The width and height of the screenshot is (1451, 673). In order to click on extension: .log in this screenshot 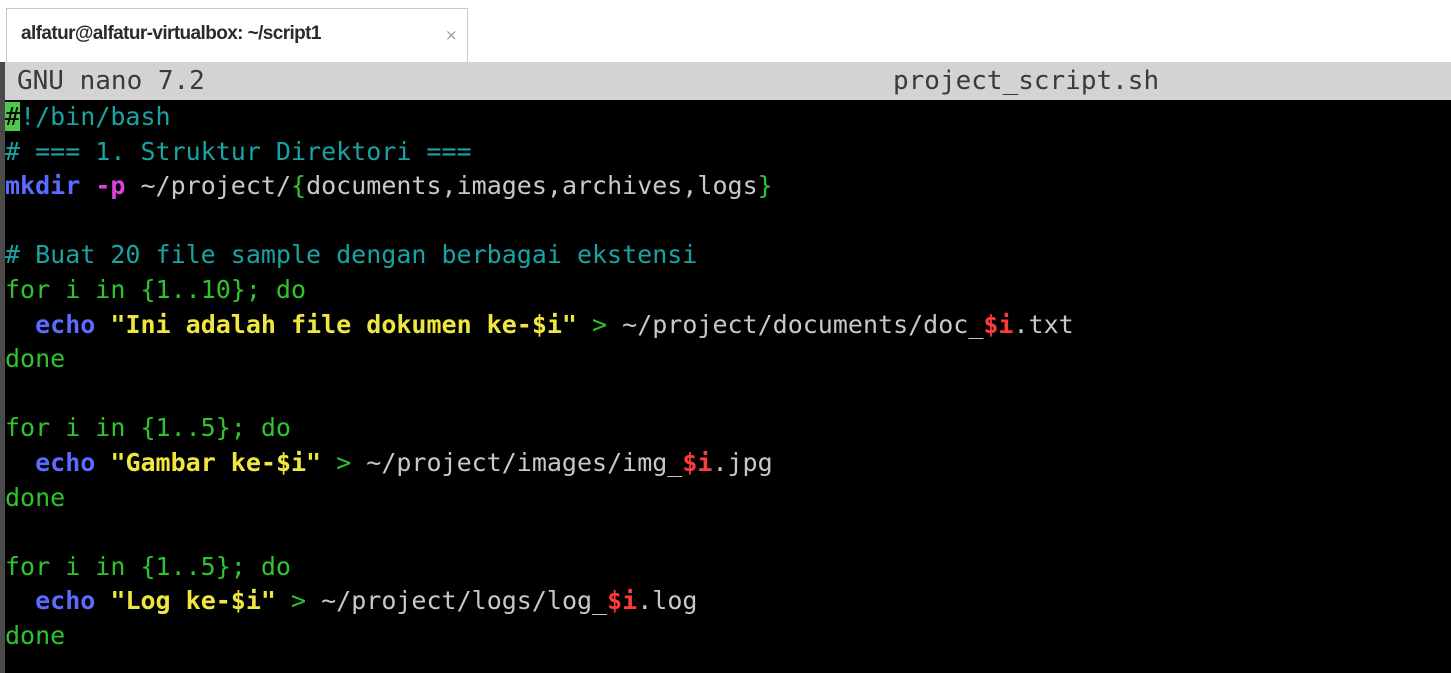, I will do `click(667, 601)`.